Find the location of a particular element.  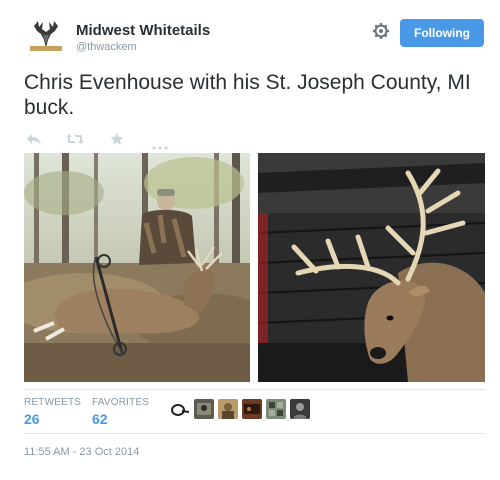

favorites-stat: FAVORITES 62 is located at coordinates (120, 412).